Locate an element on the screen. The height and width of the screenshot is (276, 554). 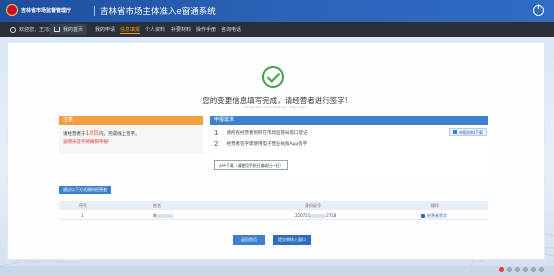
sign-action-label: 经营者签字 is located at coordinates (437, 215).